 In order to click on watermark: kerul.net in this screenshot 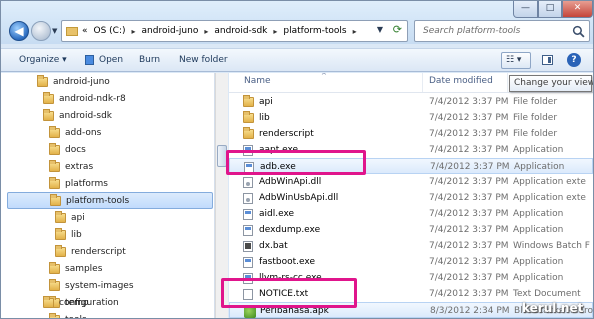, I will do `click(553, 308)`.